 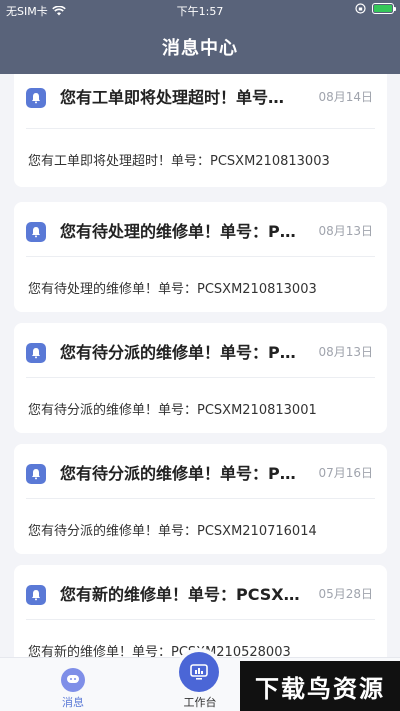 I want to click on message-card-header: 您有待分派的维修单！单号：PCSXM210813001 08月13日, so click(x=200, y=350).